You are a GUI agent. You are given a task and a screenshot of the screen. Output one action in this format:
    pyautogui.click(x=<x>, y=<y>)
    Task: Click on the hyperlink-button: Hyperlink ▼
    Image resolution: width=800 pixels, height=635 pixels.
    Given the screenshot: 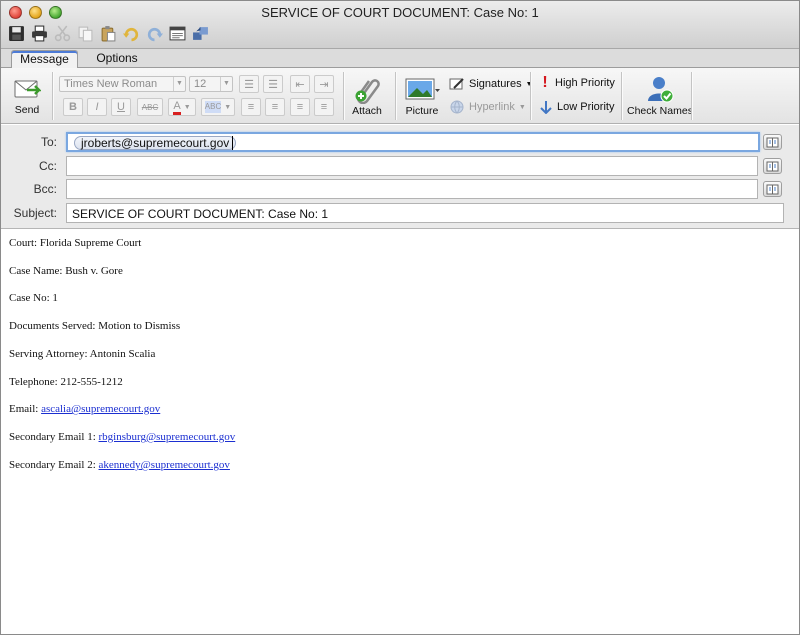 What is the action you would take?
    pyautogui.click(x=487, y=107)
    